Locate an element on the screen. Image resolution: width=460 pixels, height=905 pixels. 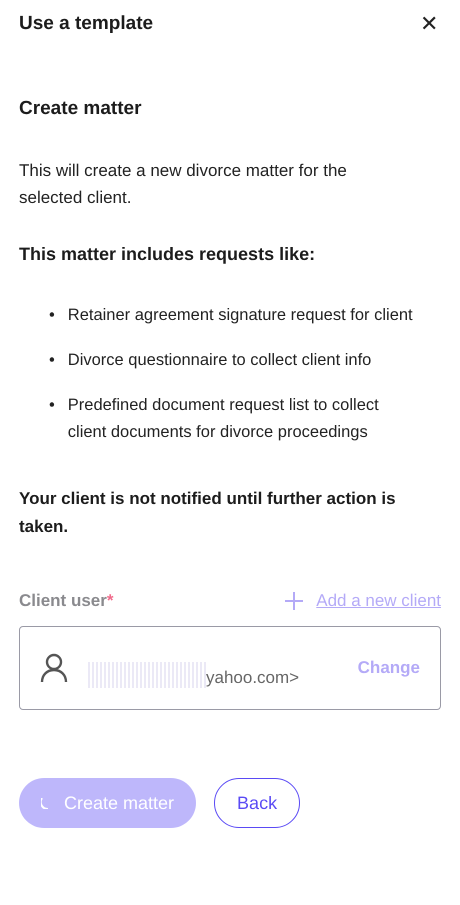
client-email: yahoo.com> is located at coordinates (253, 678).